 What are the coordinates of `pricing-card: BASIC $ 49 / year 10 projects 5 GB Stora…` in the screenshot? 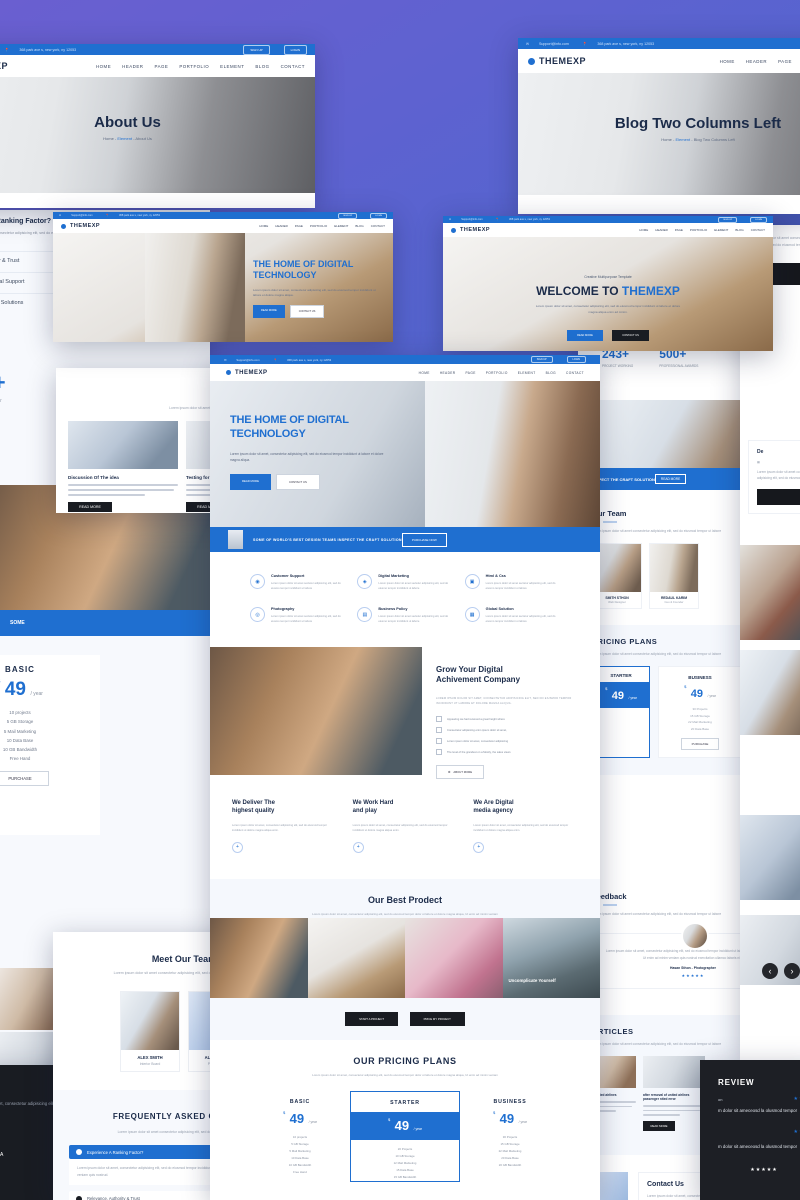 It's located at (300, 1133).